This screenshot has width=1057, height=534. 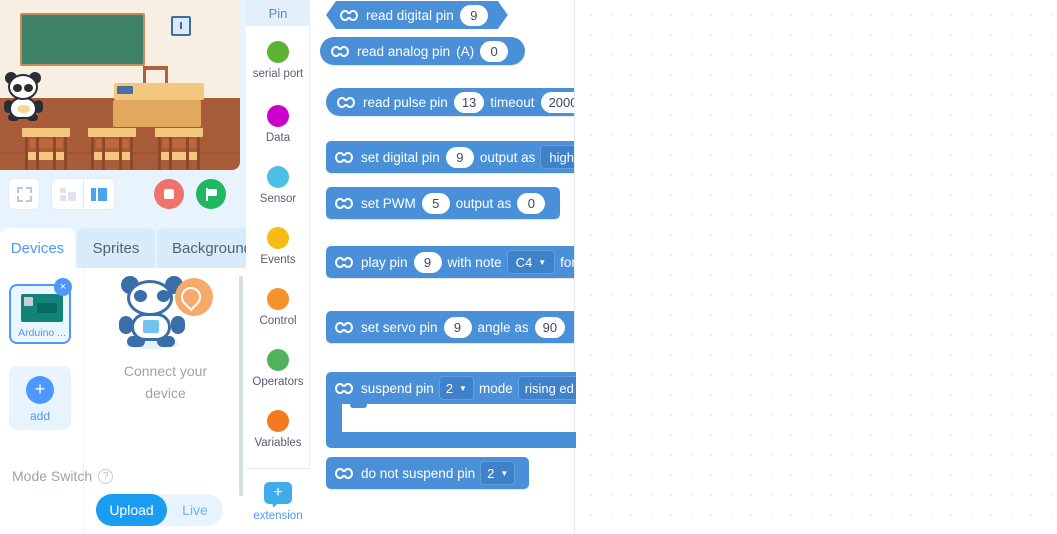 I want to click on note-dropdown: C4 ▼, so click(x=531, y=262).